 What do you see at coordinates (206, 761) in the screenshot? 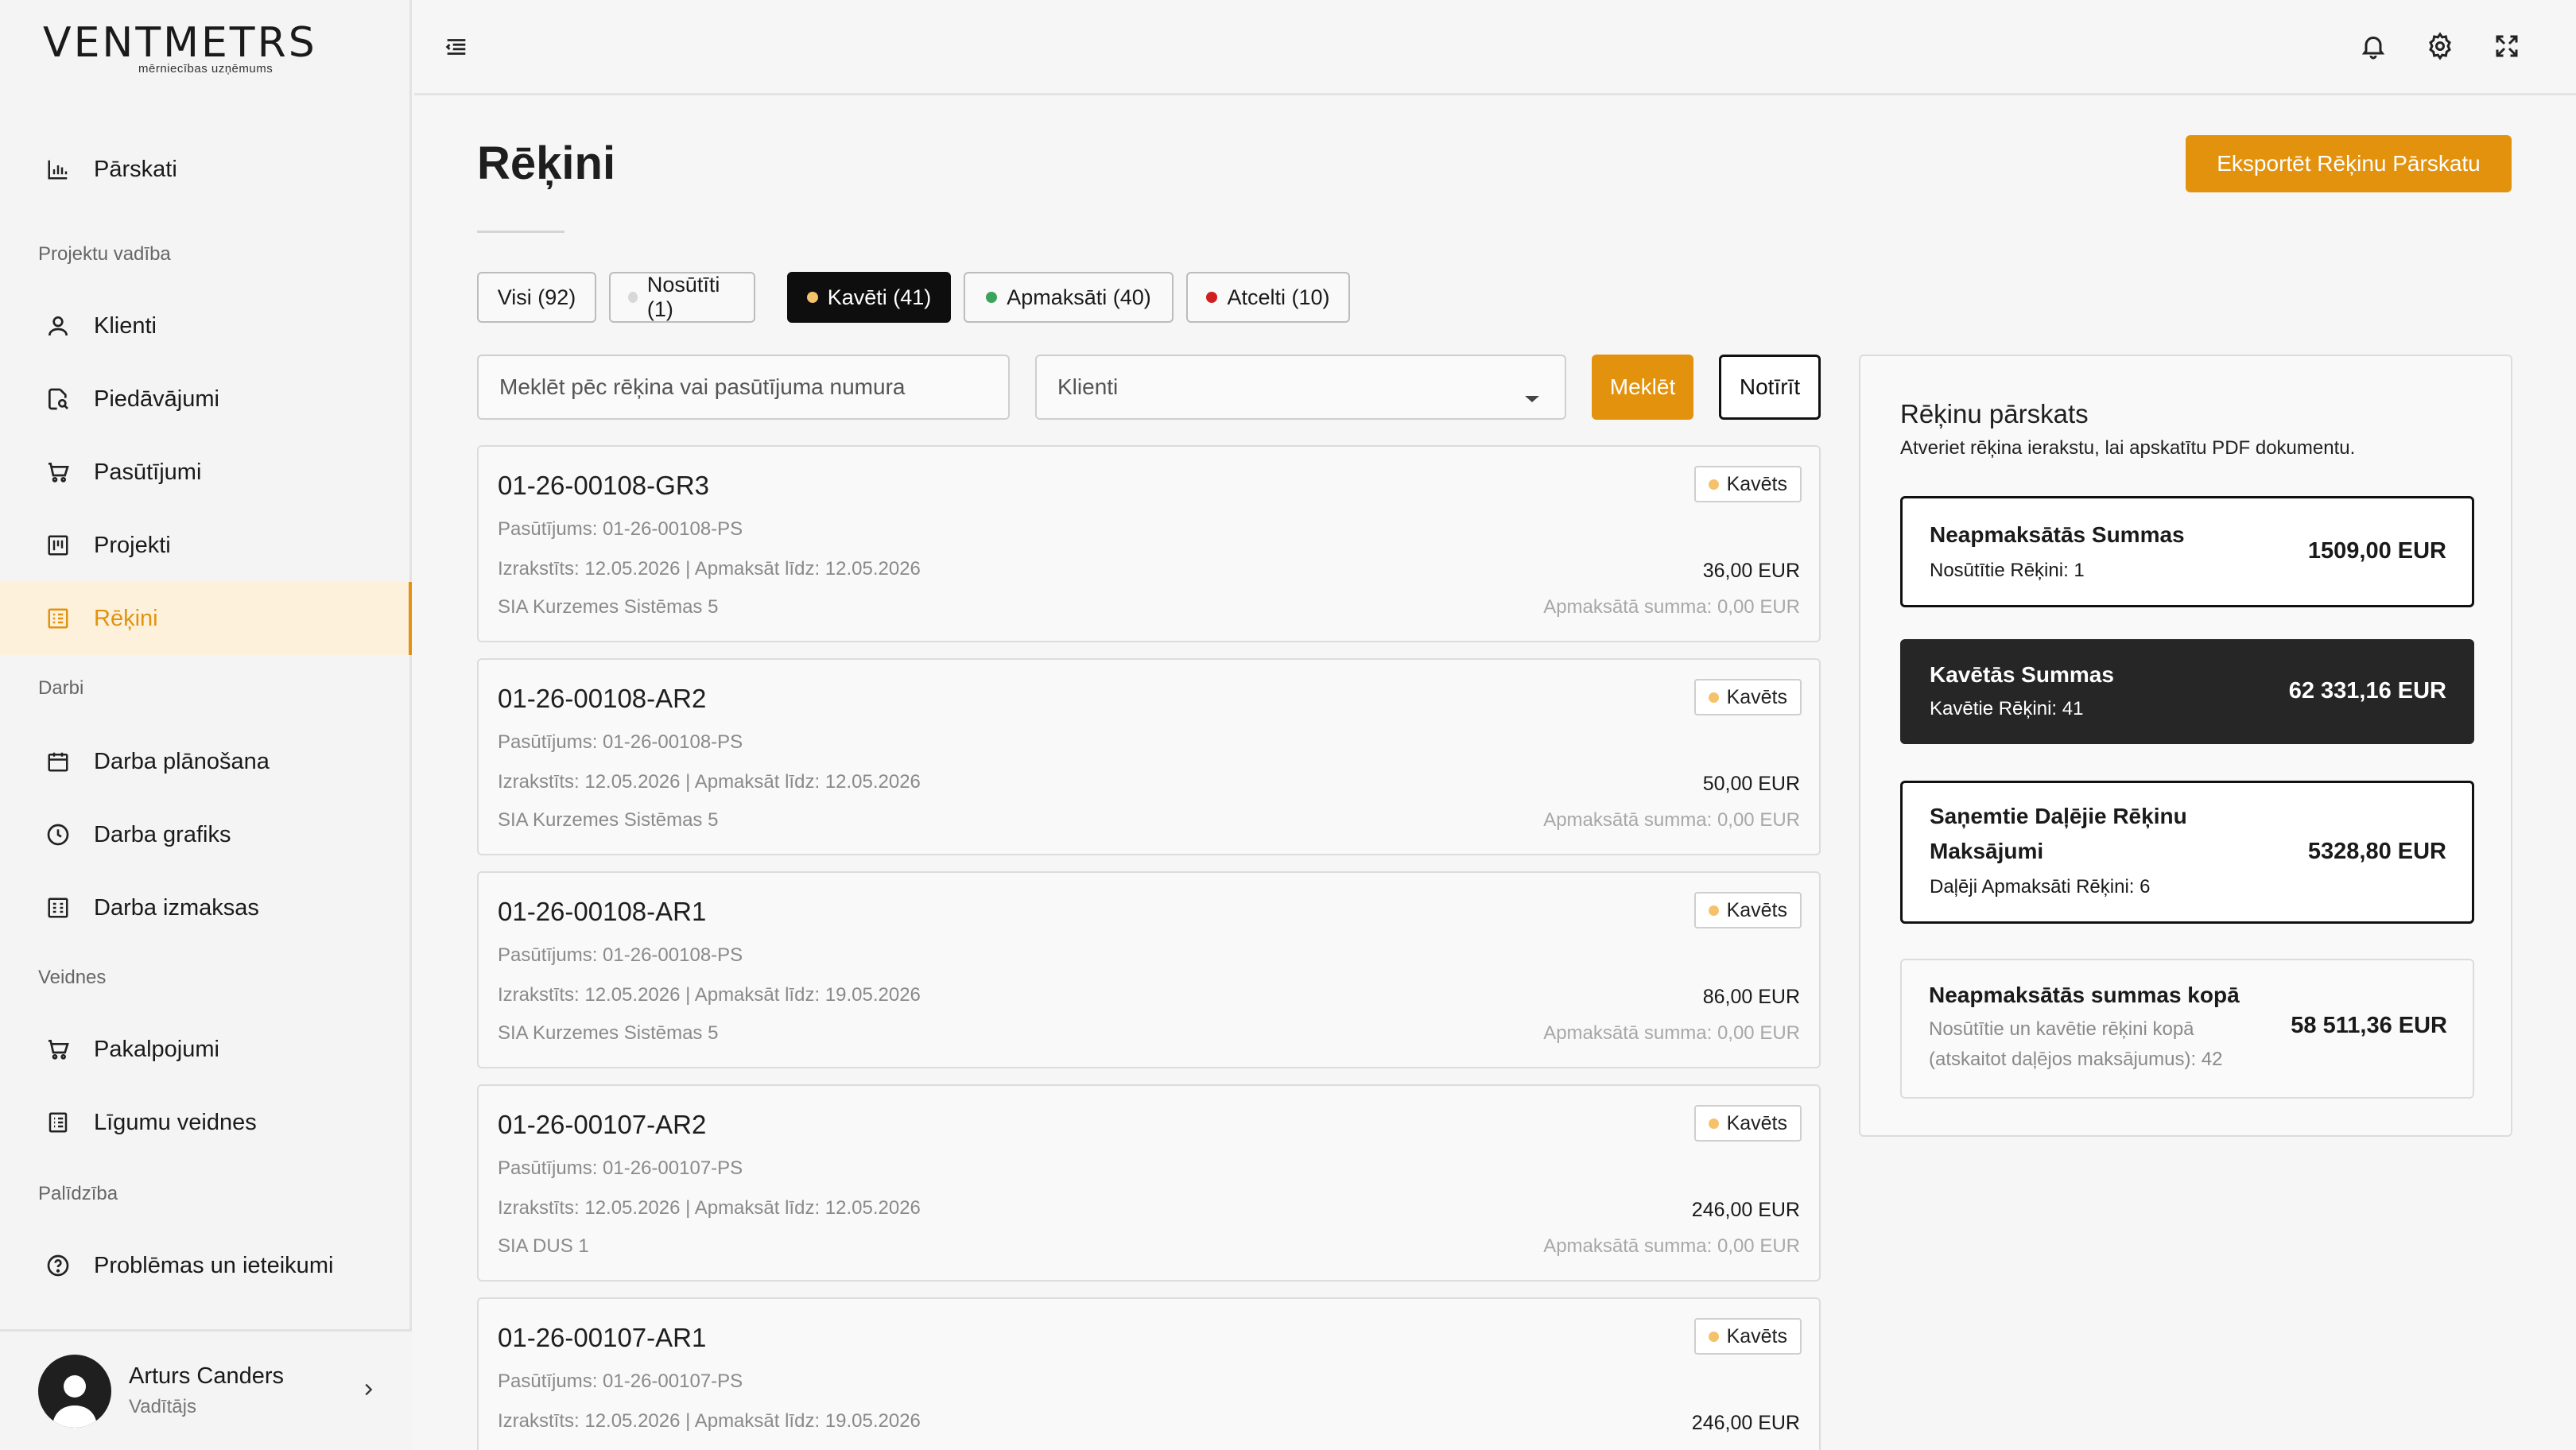
I see `sidebar-item-work-planning: Darba plānošana` at bounding box center [206, 761].